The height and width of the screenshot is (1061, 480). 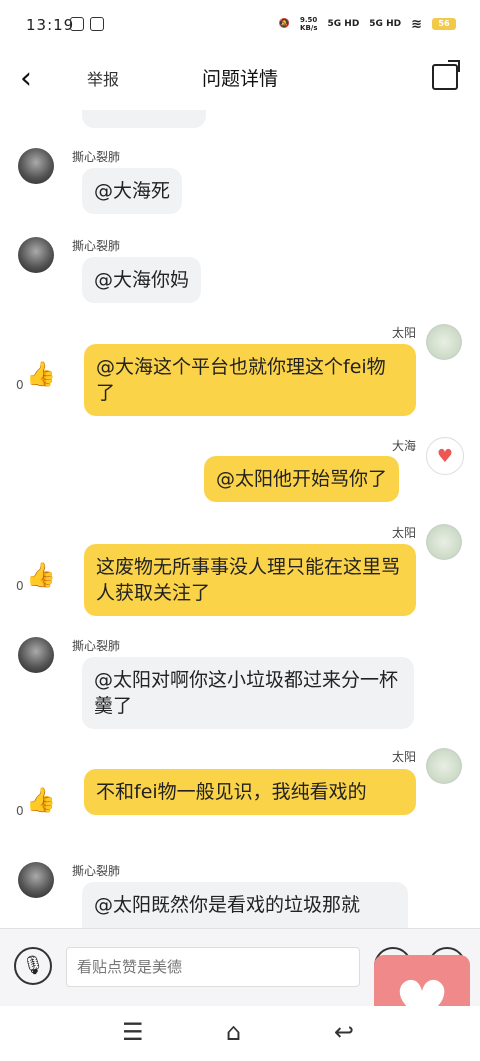 What do you see at coordinates (50, 25) in the screenshot?
I see `status-time: 13:19` at bounding box center [50, 25].